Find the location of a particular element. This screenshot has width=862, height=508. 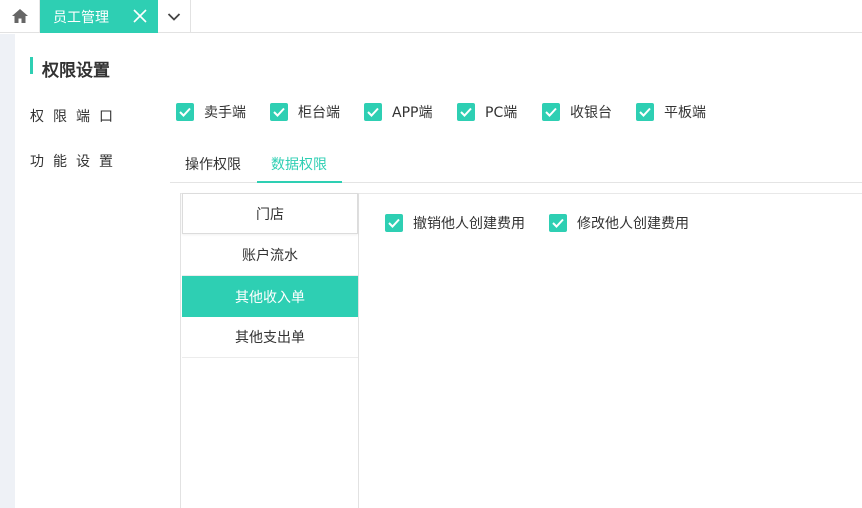

section-title-accent is located at coordinates (31, 65).